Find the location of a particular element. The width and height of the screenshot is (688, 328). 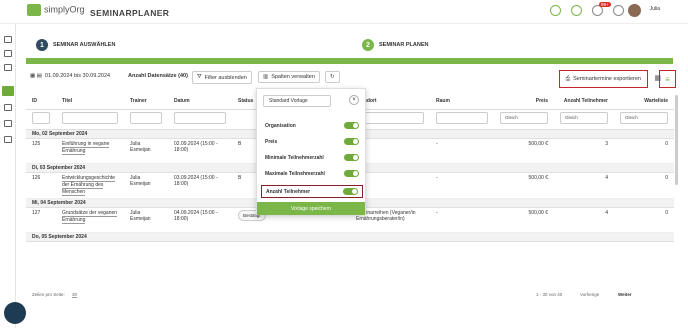

col-date: Datum is located at coordinates (200, 101).